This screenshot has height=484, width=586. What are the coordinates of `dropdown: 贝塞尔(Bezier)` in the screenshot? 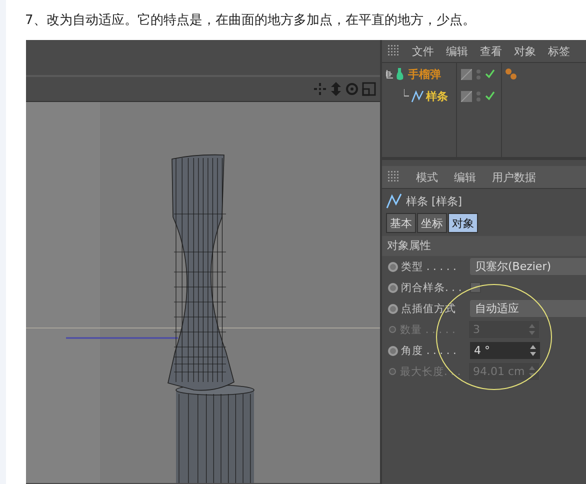 It's located at (528, 266).